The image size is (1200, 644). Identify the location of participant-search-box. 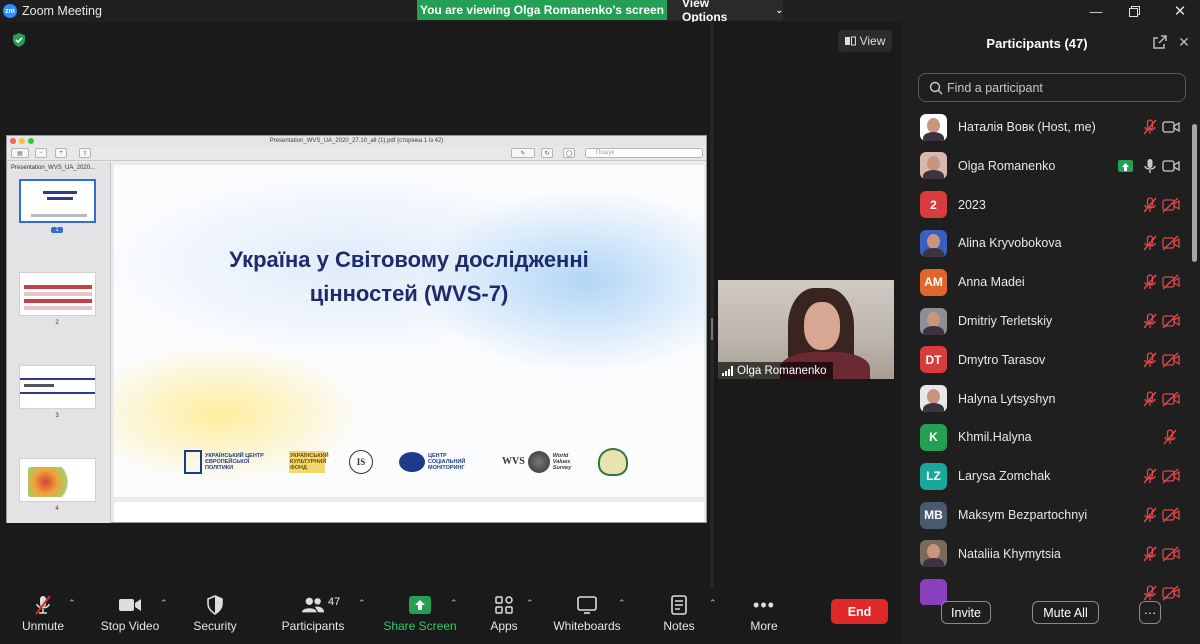
(1052, 87).